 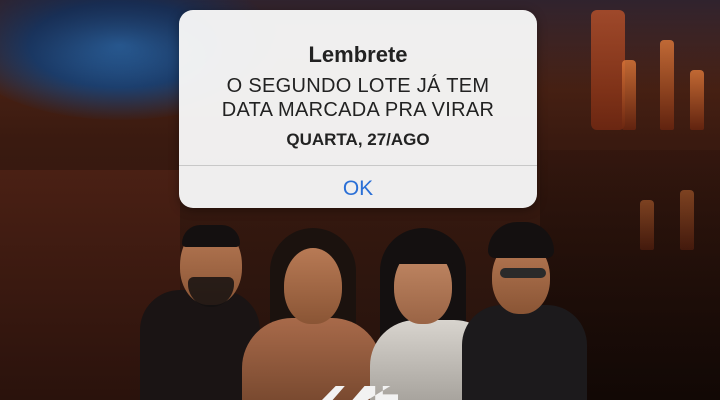 I want to click on alert-title: Lembrete, so click(x=358, y=54).